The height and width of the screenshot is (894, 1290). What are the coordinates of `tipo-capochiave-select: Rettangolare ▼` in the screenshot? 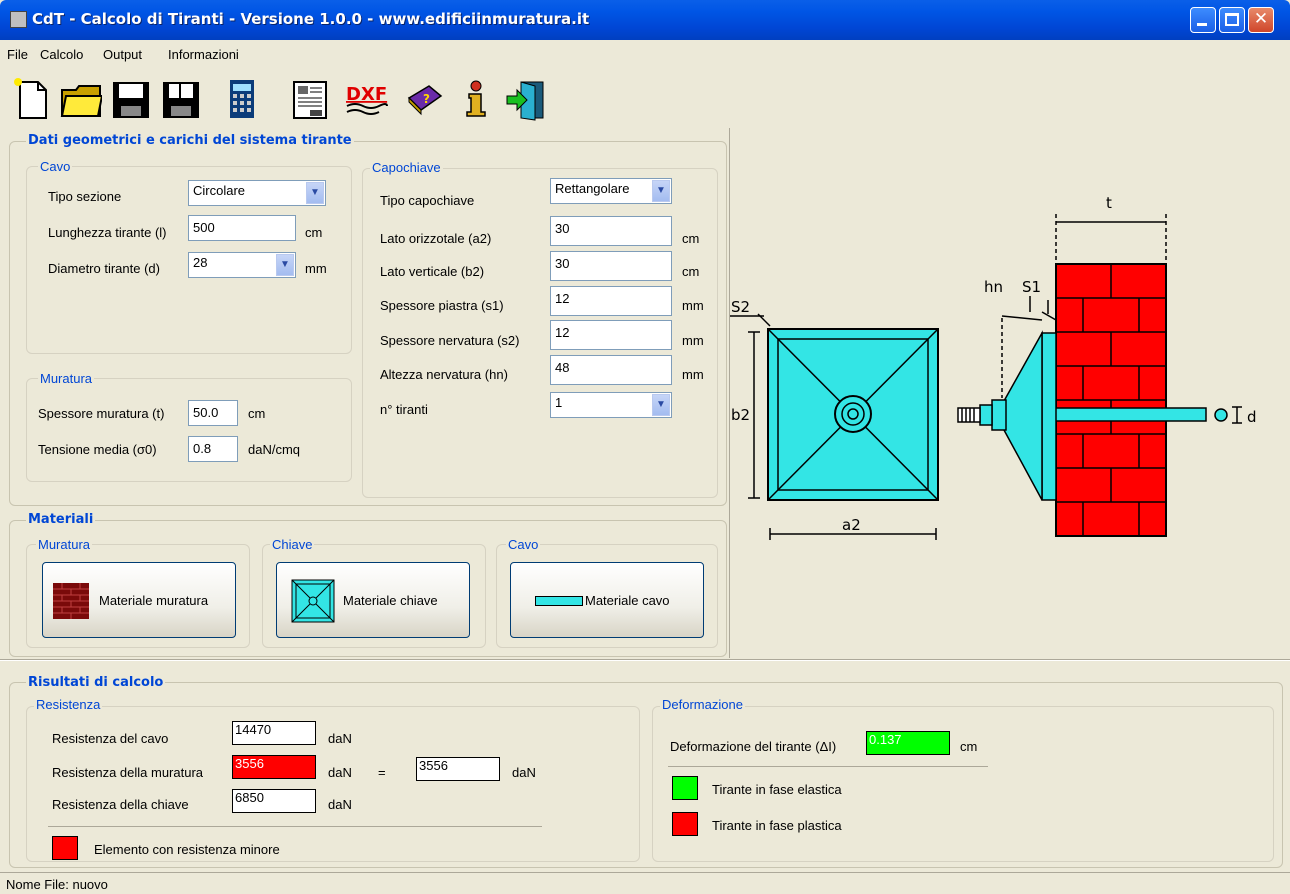 It's located at (611, 191).